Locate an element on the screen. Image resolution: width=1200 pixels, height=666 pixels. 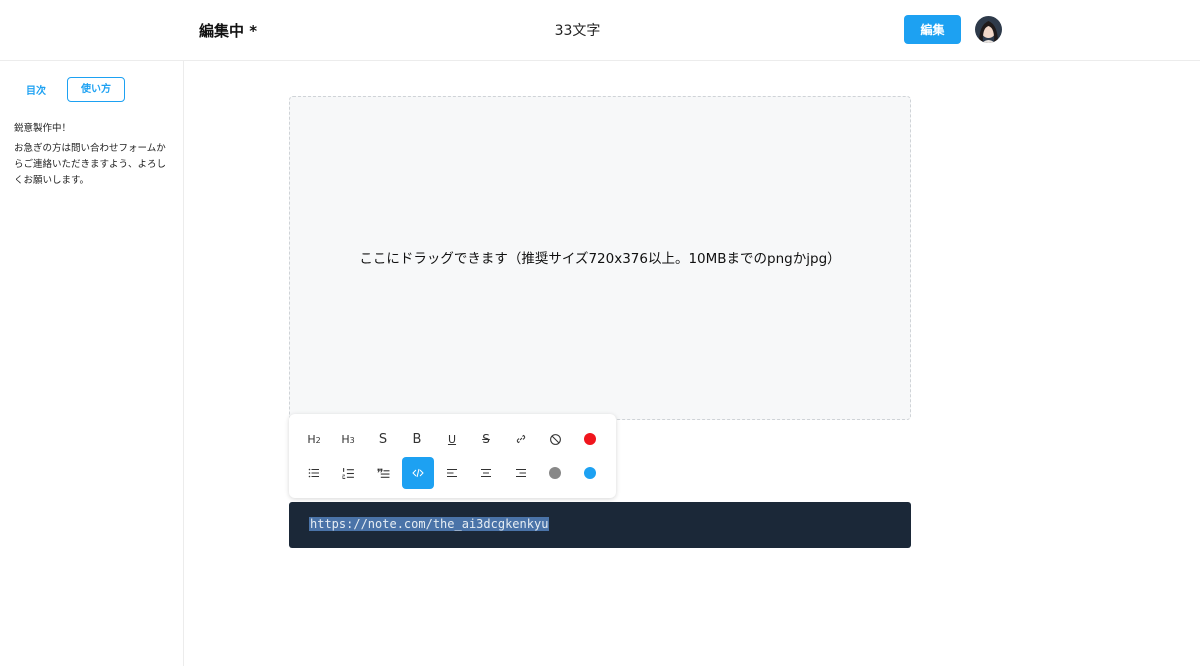
align-left-icon is located at coordinates (452, 473).